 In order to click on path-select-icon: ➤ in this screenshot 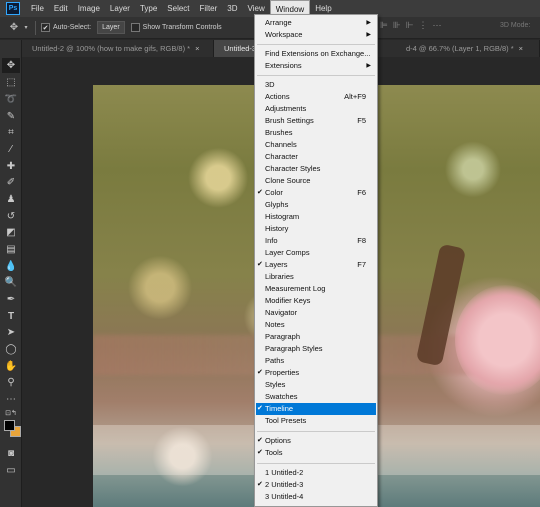, I will do `click(11, 332)`.